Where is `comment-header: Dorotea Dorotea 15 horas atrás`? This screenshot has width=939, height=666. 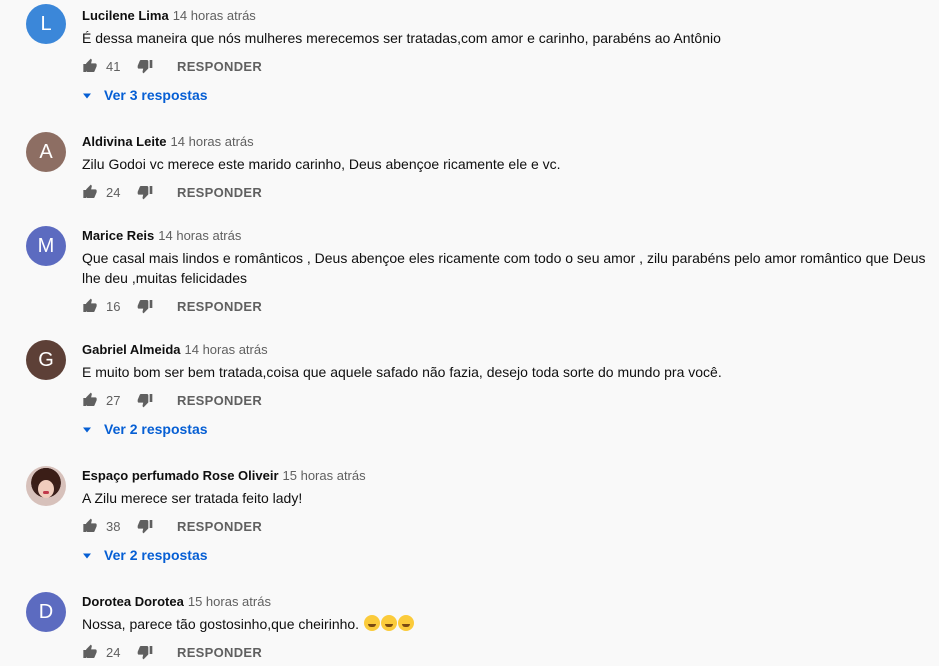 comment-header: Dorotea Dorotea 15 horas atrás is located at coordinates (176, 601).